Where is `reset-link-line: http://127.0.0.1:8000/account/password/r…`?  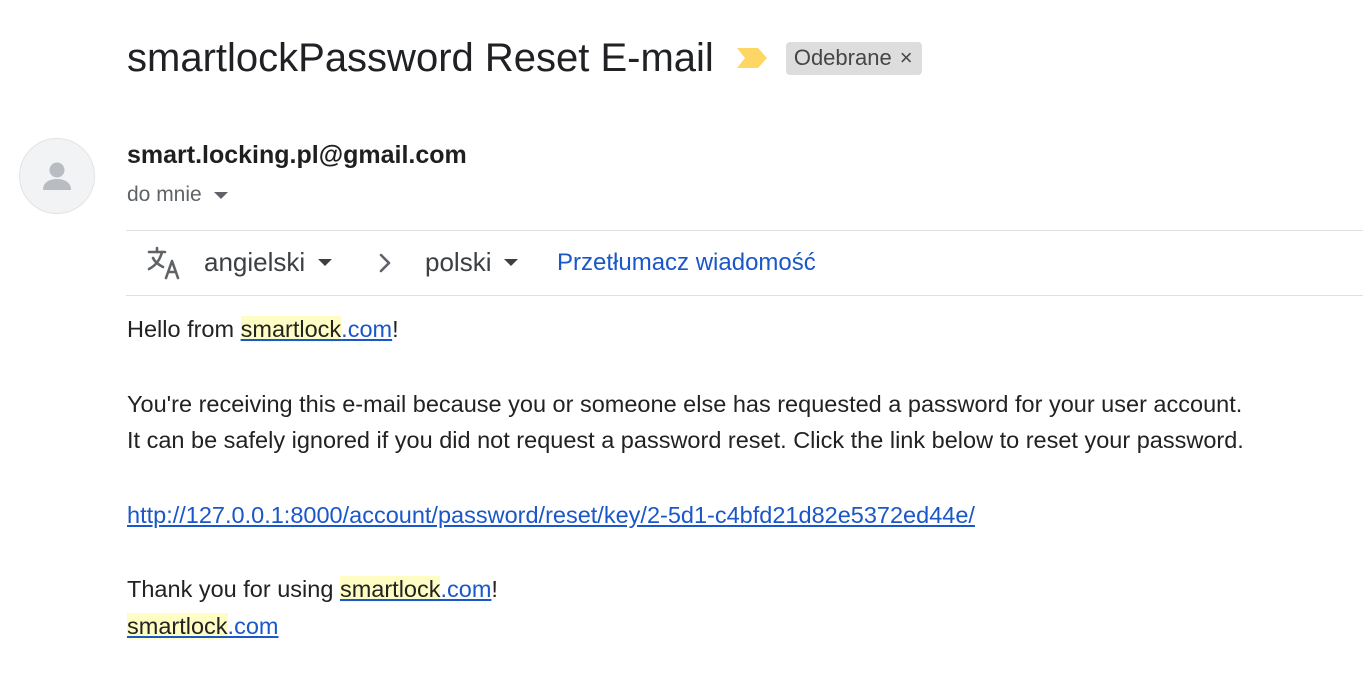 reset-link-line: http://127.0.0.1:8000/account/password/r… is located at coordinates (551, 515).